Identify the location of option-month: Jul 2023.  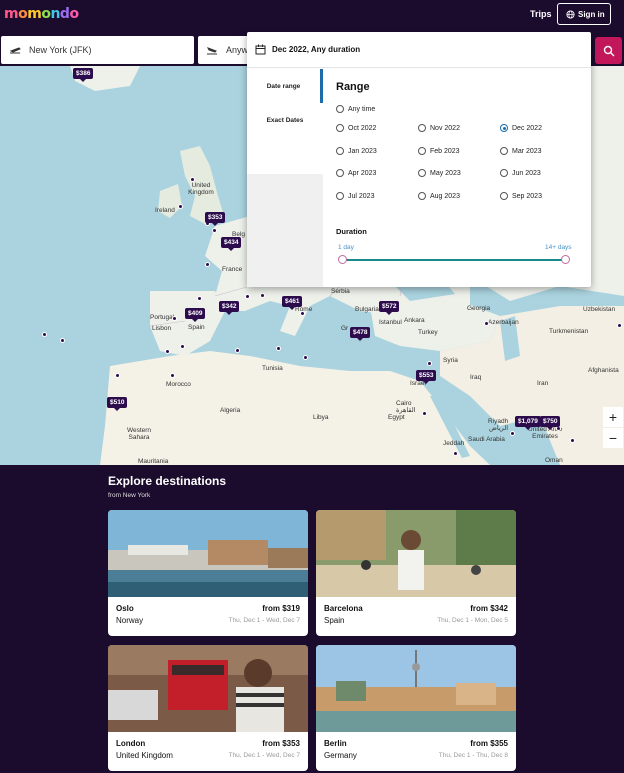
(355, 196).